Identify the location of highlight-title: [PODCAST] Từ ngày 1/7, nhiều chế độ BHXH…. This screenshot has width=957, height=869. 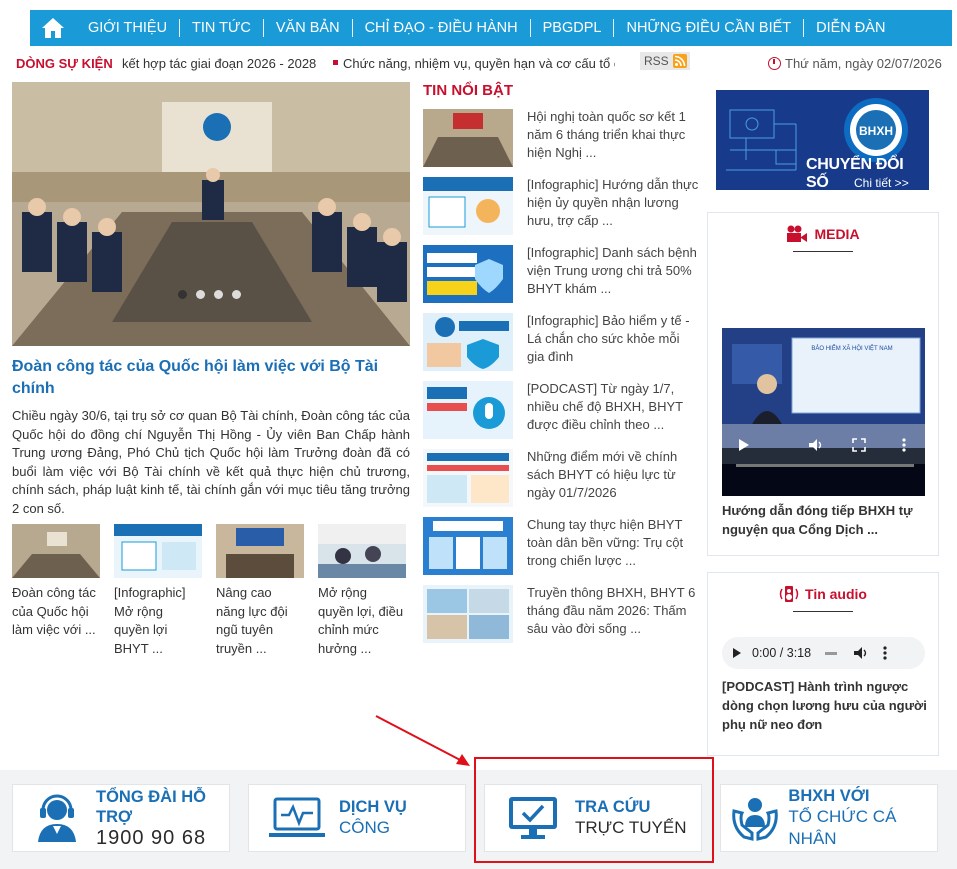
(605, 406).